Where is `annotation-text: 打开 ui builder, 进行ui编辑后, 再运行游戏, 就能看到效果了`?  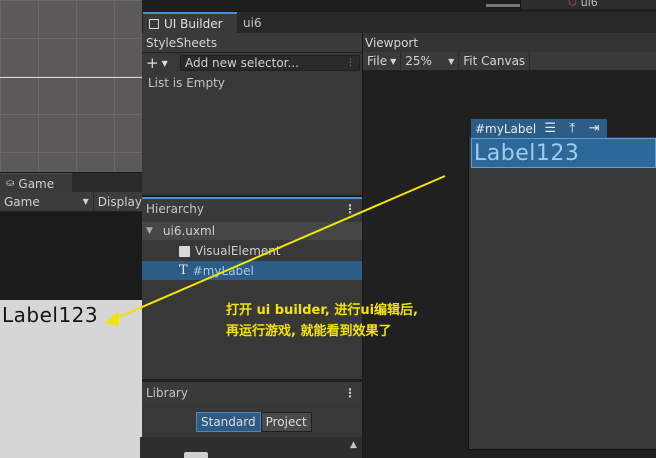 annotation-text: 打开 ui builder, 进行ui编辑后, 再运行游戏, 就能看到效果了 is located at coordinates (322, 321).